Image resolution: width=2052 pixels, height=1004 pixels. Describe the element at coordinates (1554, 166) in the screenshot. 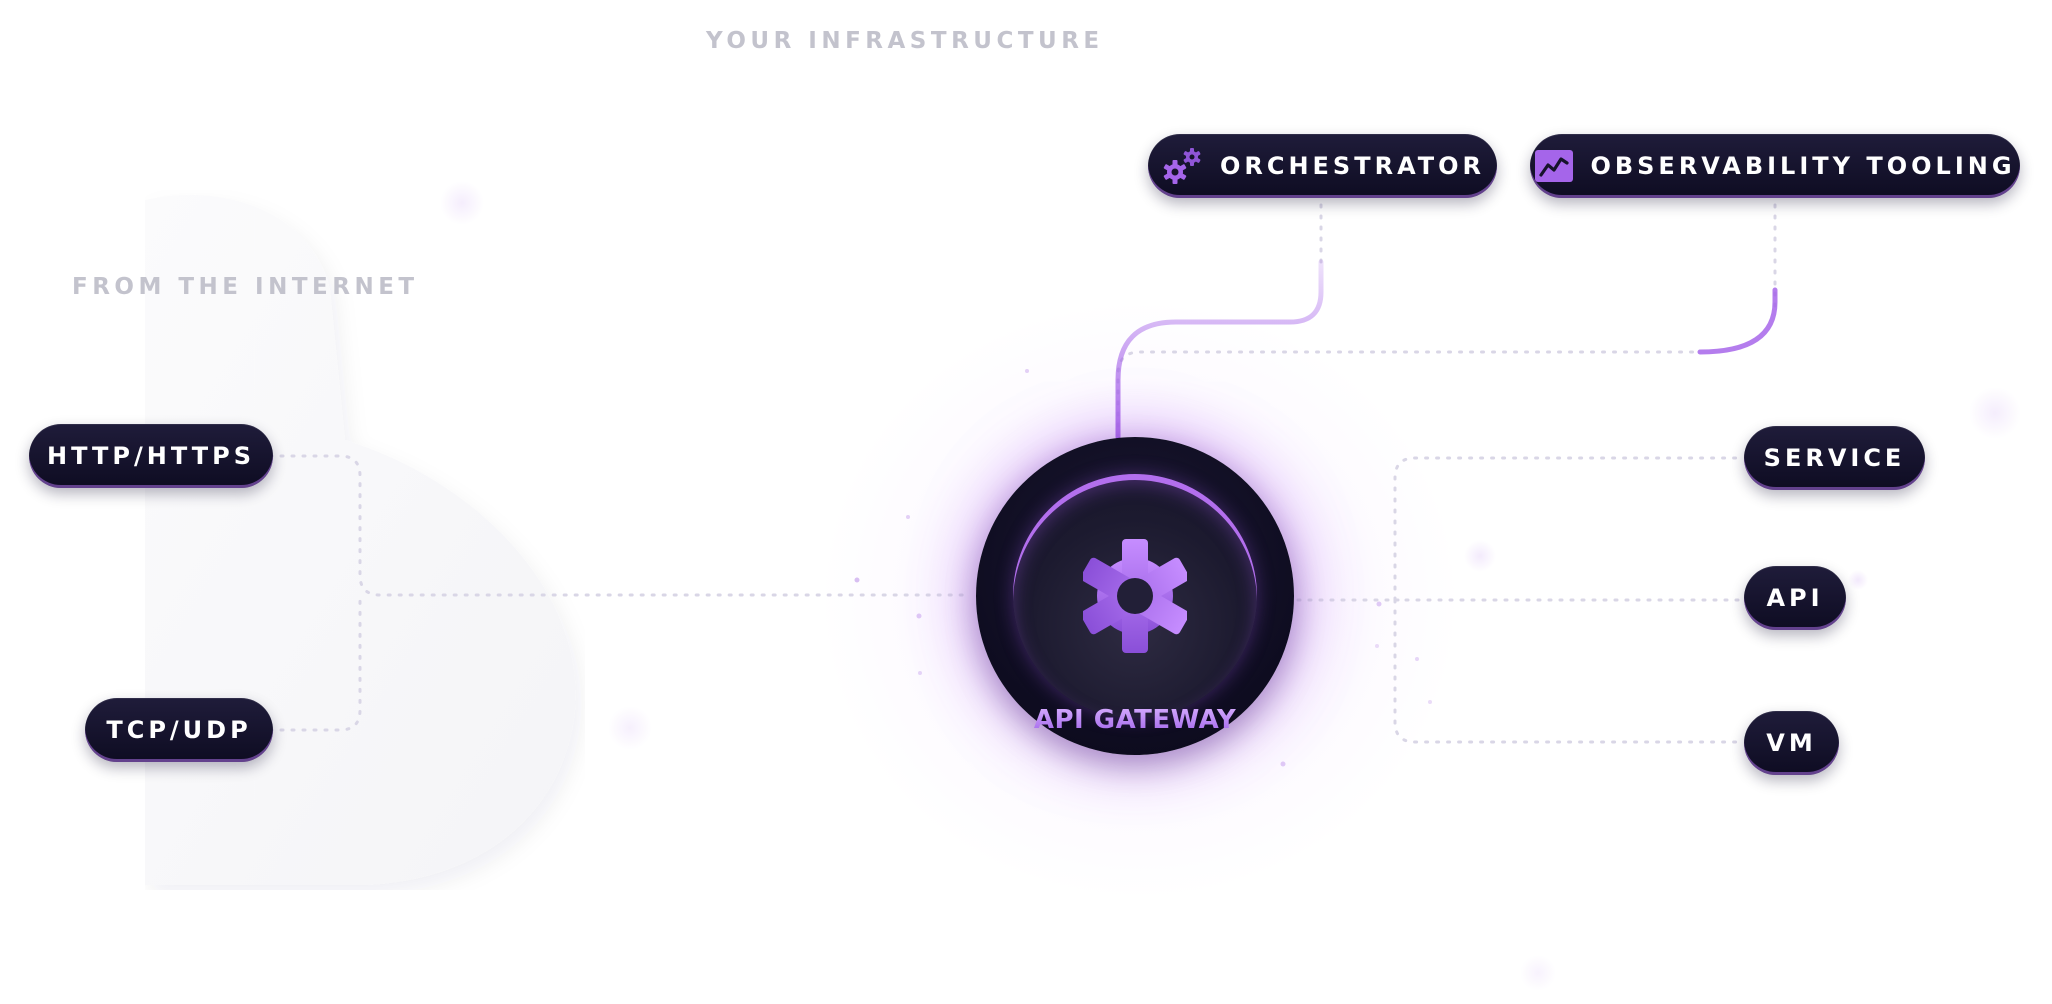

I see `chart-line-icon` at that location.